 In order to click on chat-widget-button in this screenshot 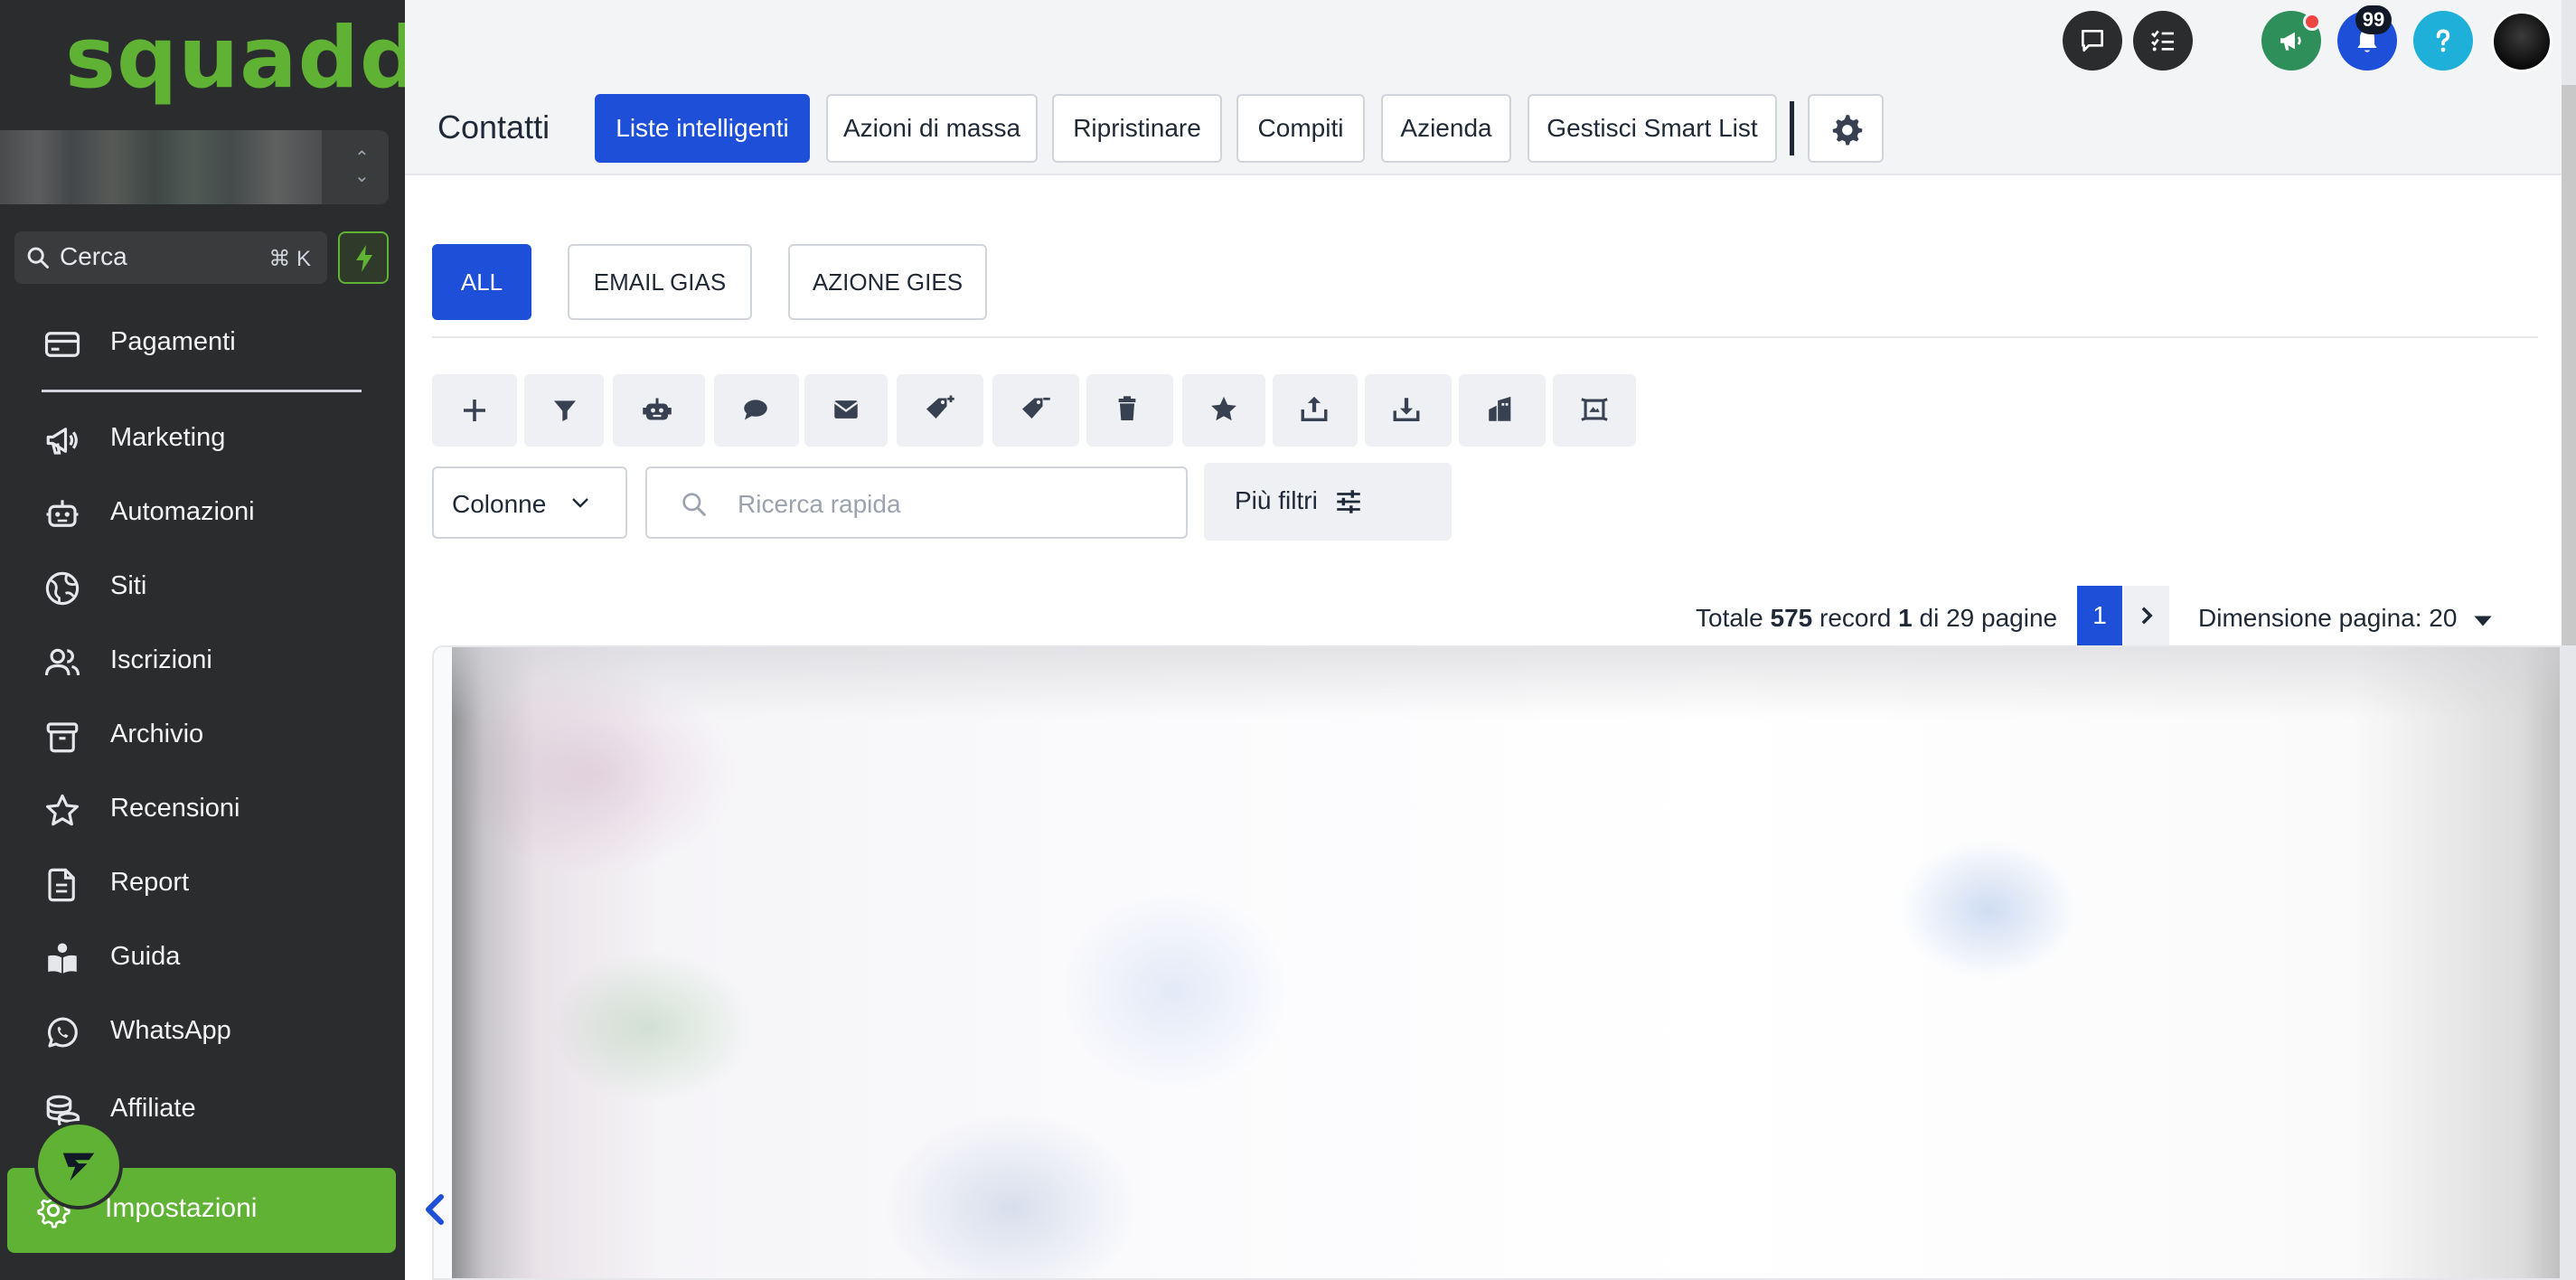, I will do `click(2093, 41)`.